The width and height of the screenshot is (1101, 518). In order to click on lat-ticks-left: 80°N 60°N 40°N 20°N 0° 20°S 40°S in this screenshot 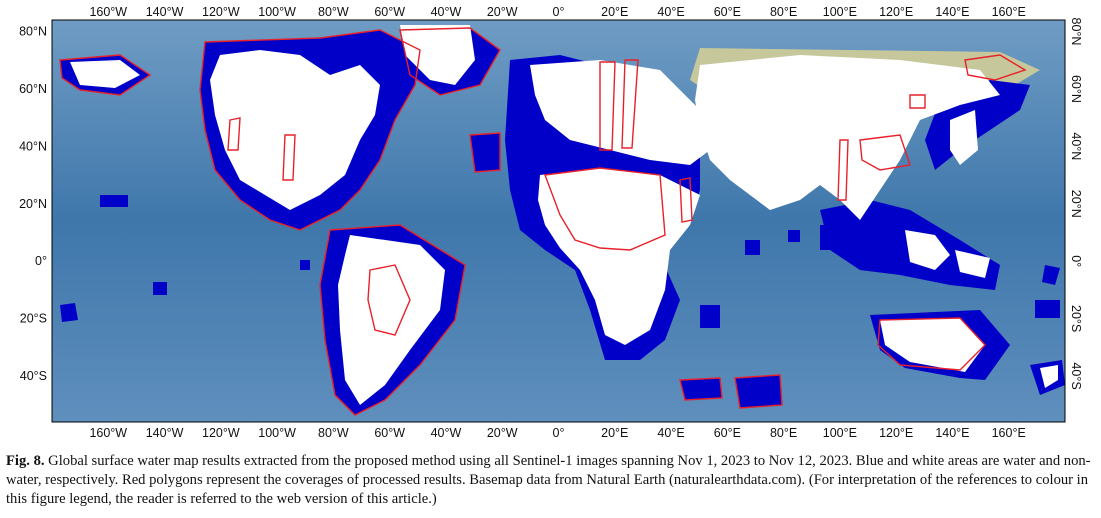, I will do `click(33, 203)`.